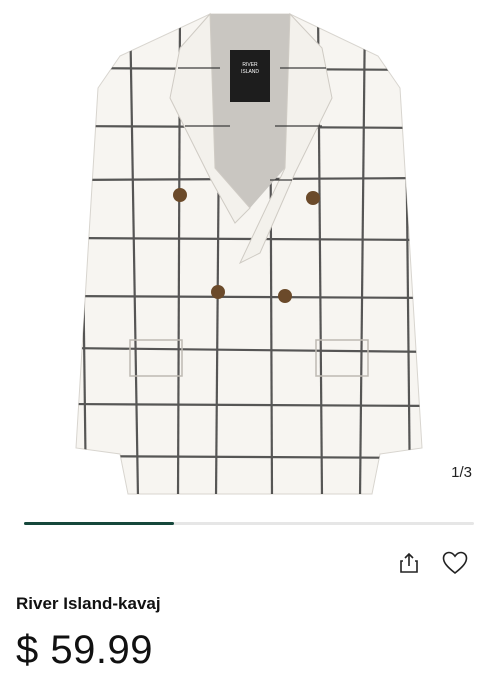 This screenshot has width=498, height=700. Describe the element at coordinates (461, 472) in the screenshot. I see `image-counter: 1/3` at that location.